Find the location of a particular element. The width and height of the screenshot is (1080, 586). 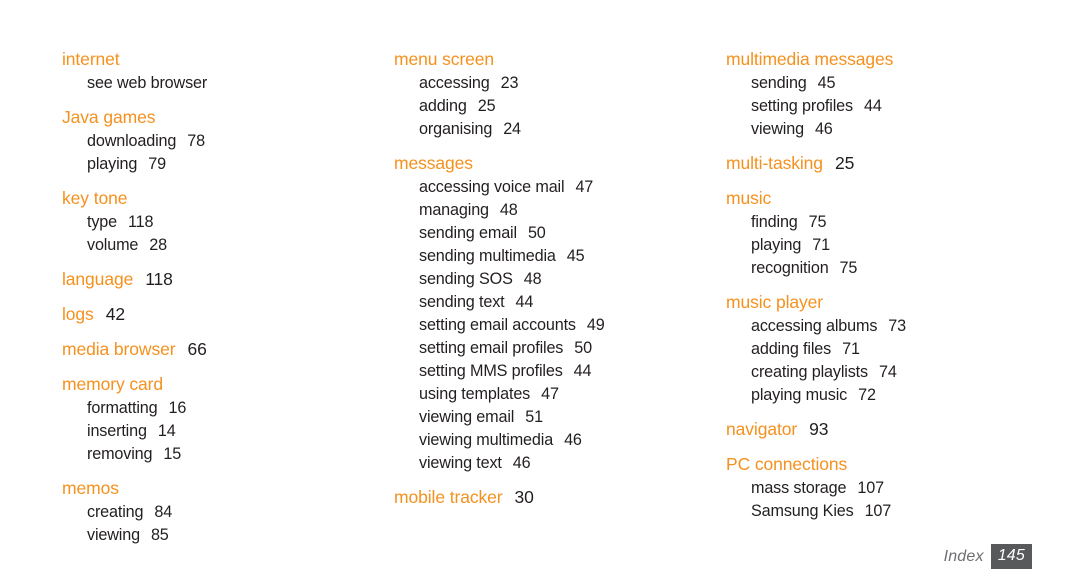

index-subentry: creating playlists 74 is located at coordinates (891, 372).